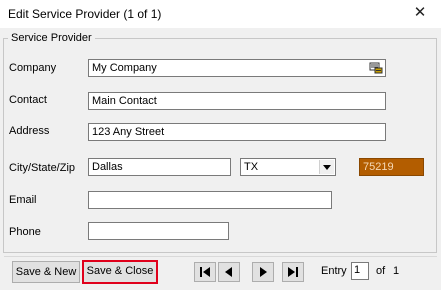  What do you see at coordinates (28, 100) in the screenshot?
I see `contact-label: Contact` at bounding box center [28, 100].